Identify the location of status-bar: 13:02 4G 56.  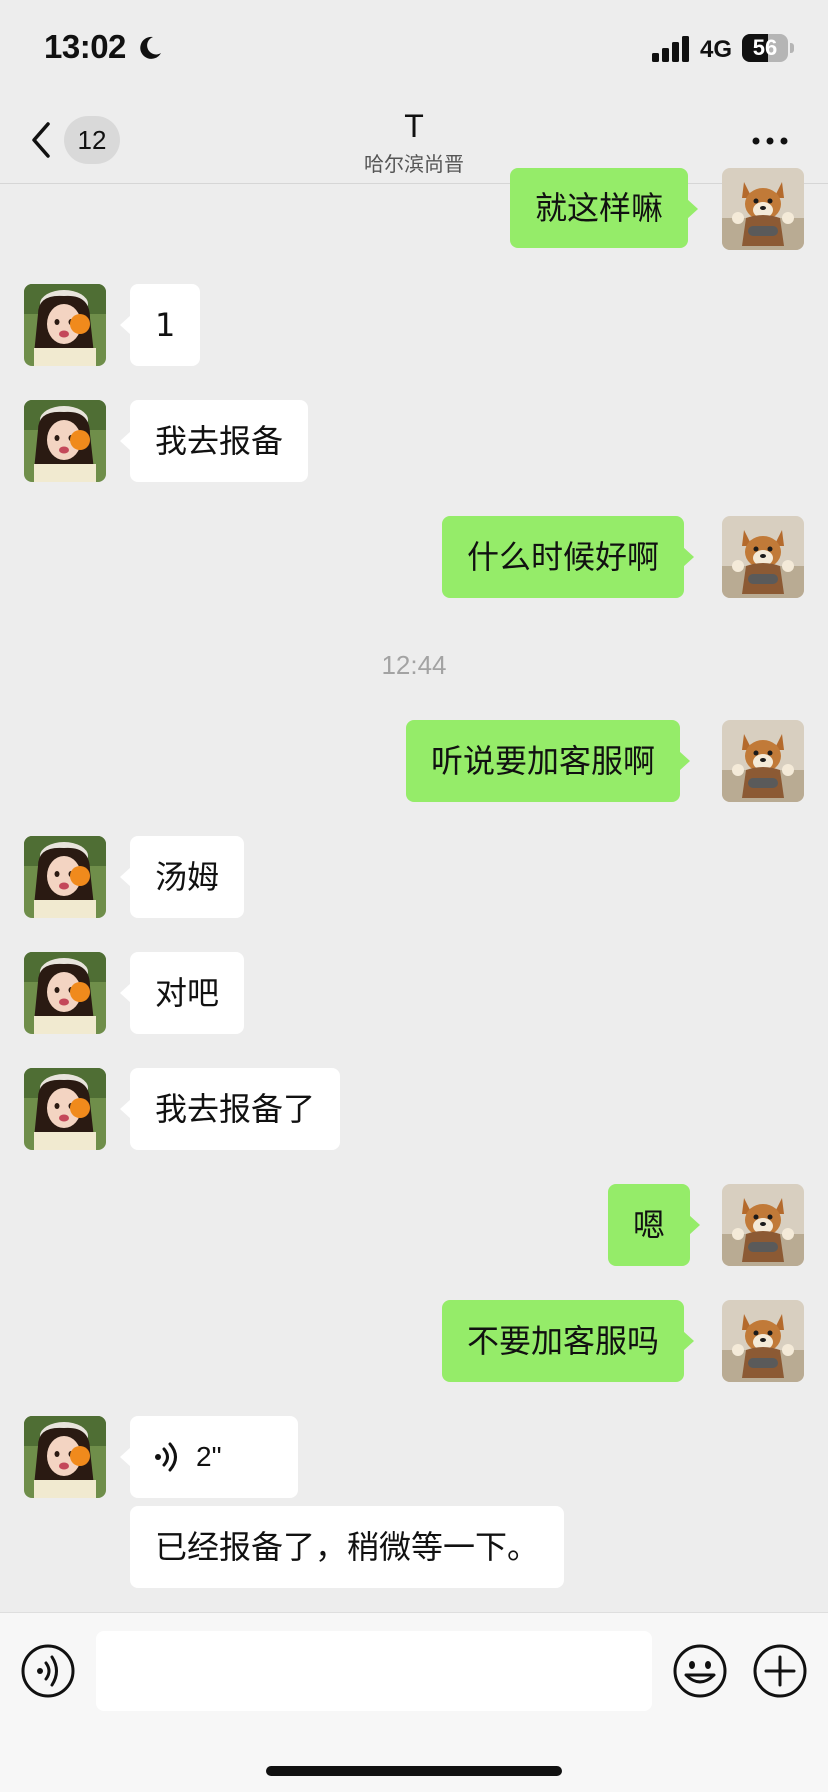
(414, 50).